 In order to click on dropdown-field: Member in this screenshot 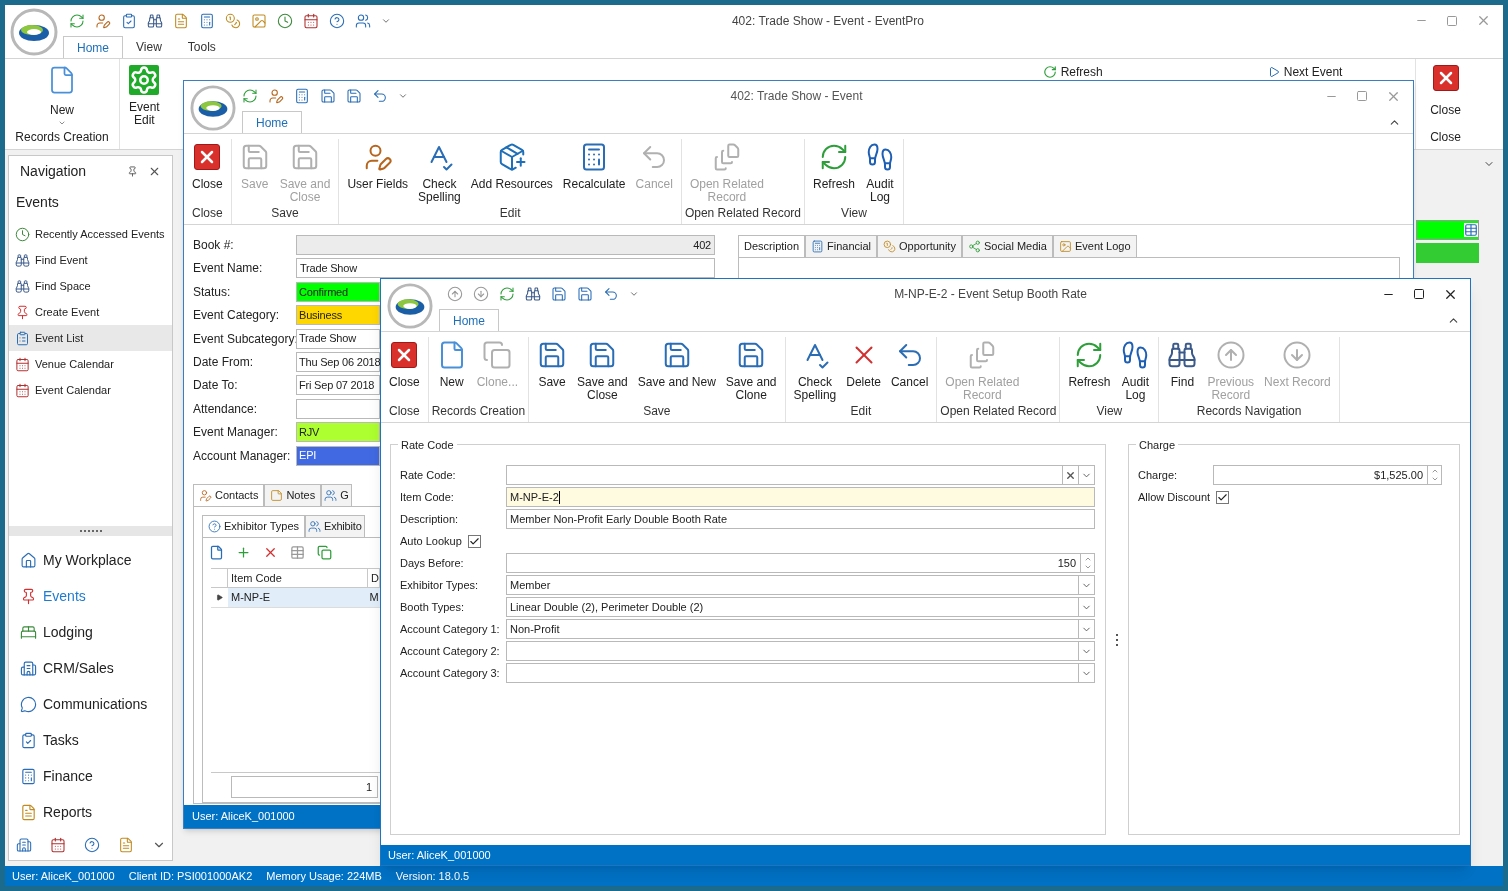, I will do `click(800, 585)`.